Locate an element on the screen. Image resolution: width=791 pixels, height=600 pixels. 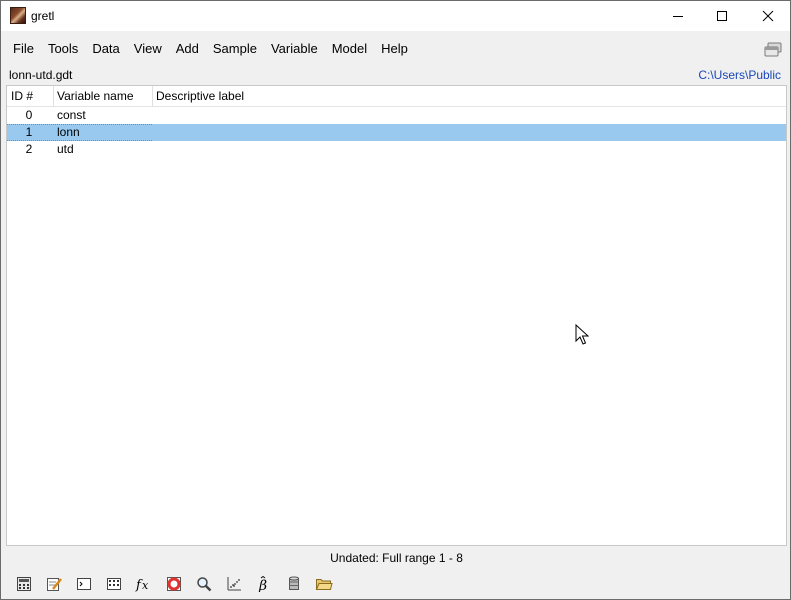
title-bar: gretl is located at coordinates (395, 16).